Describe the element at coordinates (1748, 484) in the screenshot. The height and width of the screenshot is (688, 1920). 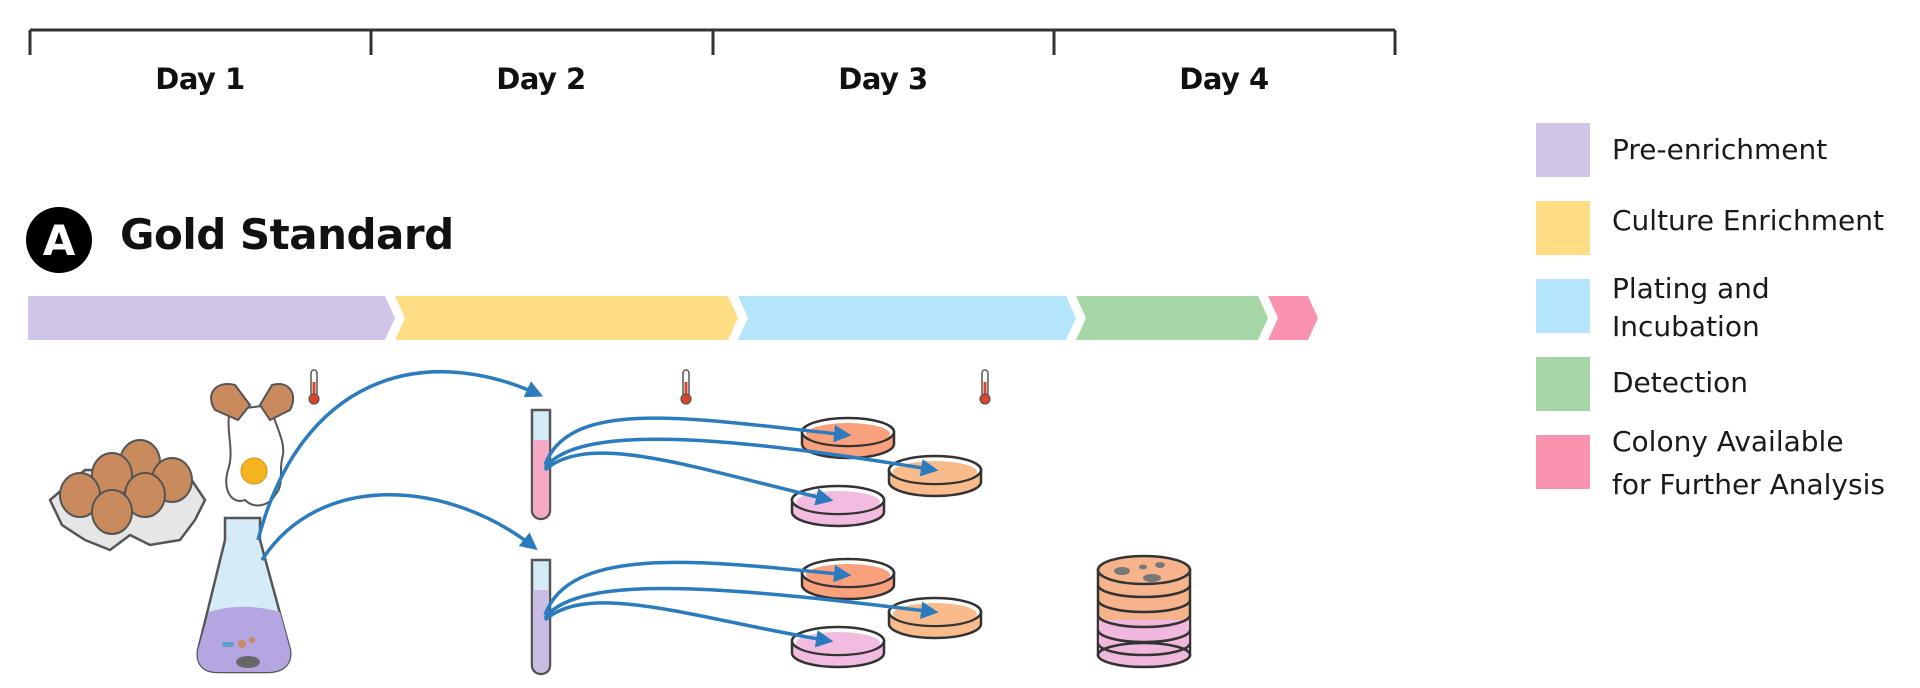
I see `legend-label-line: for Further Analysis` at that location.